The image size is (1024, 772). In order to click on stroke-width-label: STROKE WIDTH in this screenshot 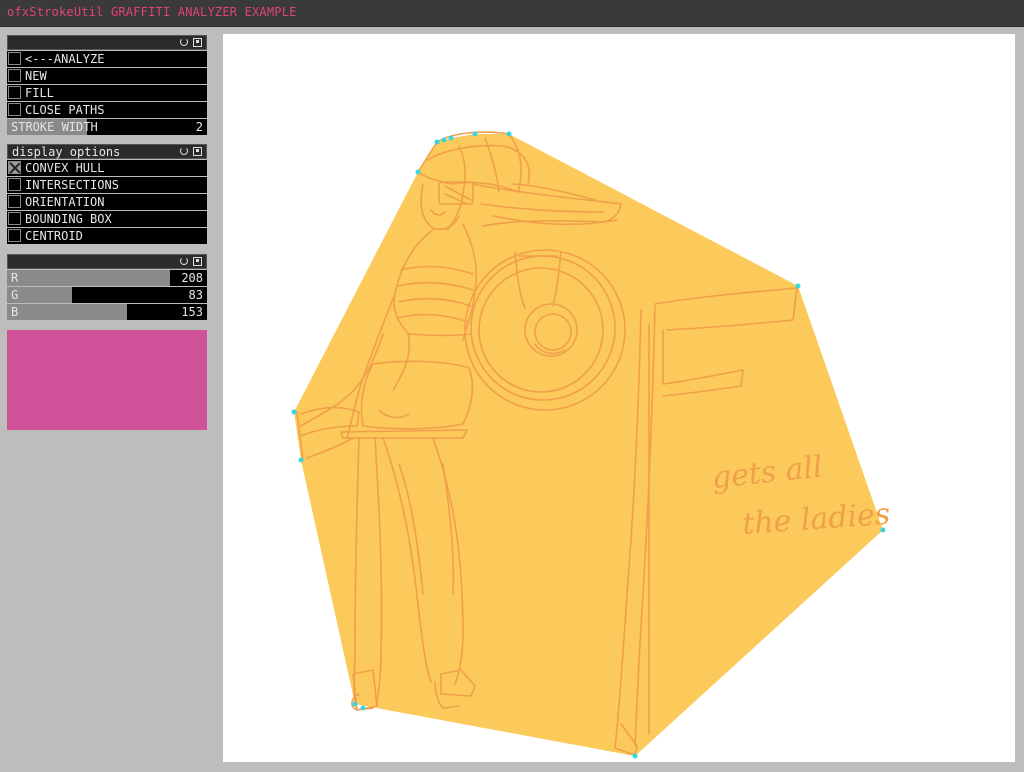, I will do `click(54, 127)`.